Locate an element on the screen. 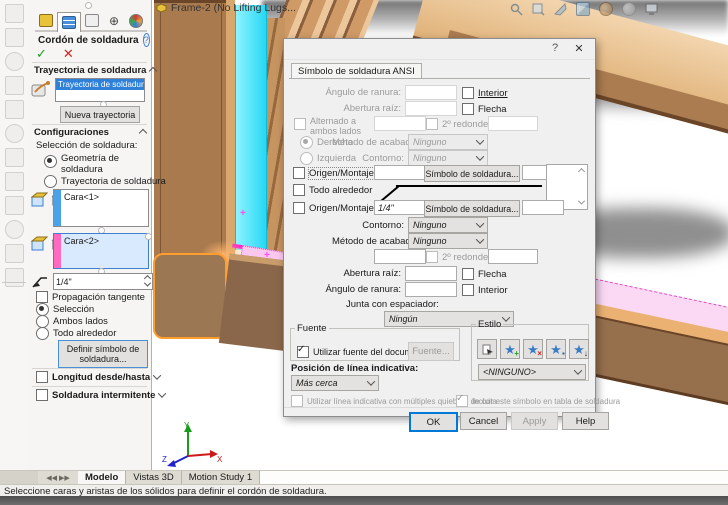  tab-modelo: Modelo is located at coordinates (102, 477).